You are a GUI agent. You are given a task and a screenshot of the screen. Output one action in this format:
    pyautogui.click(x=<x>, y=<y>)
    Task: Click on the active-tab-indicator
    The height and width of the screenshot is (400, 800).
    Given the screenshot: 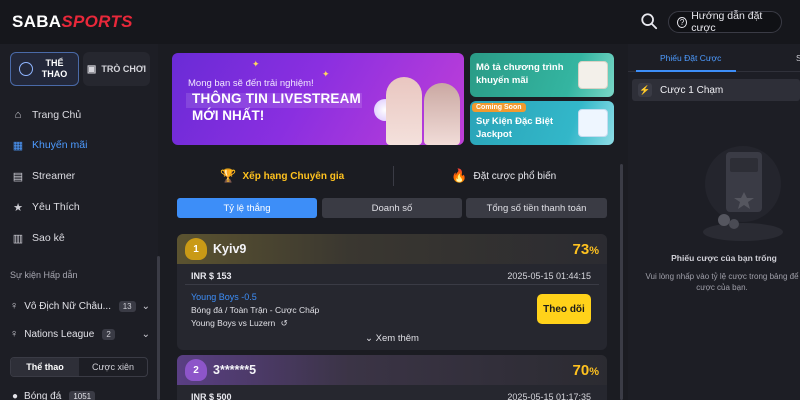 What is the action you would take?
    pyautogui.click(x=686, y=71)
    